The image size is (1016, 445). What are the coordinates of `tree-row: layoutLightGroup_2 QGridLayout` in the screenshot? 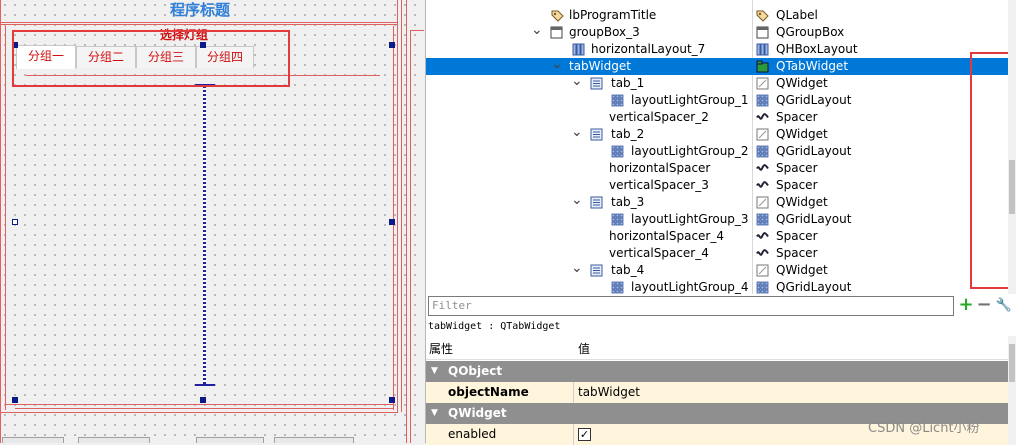 It's located at (717, 151).